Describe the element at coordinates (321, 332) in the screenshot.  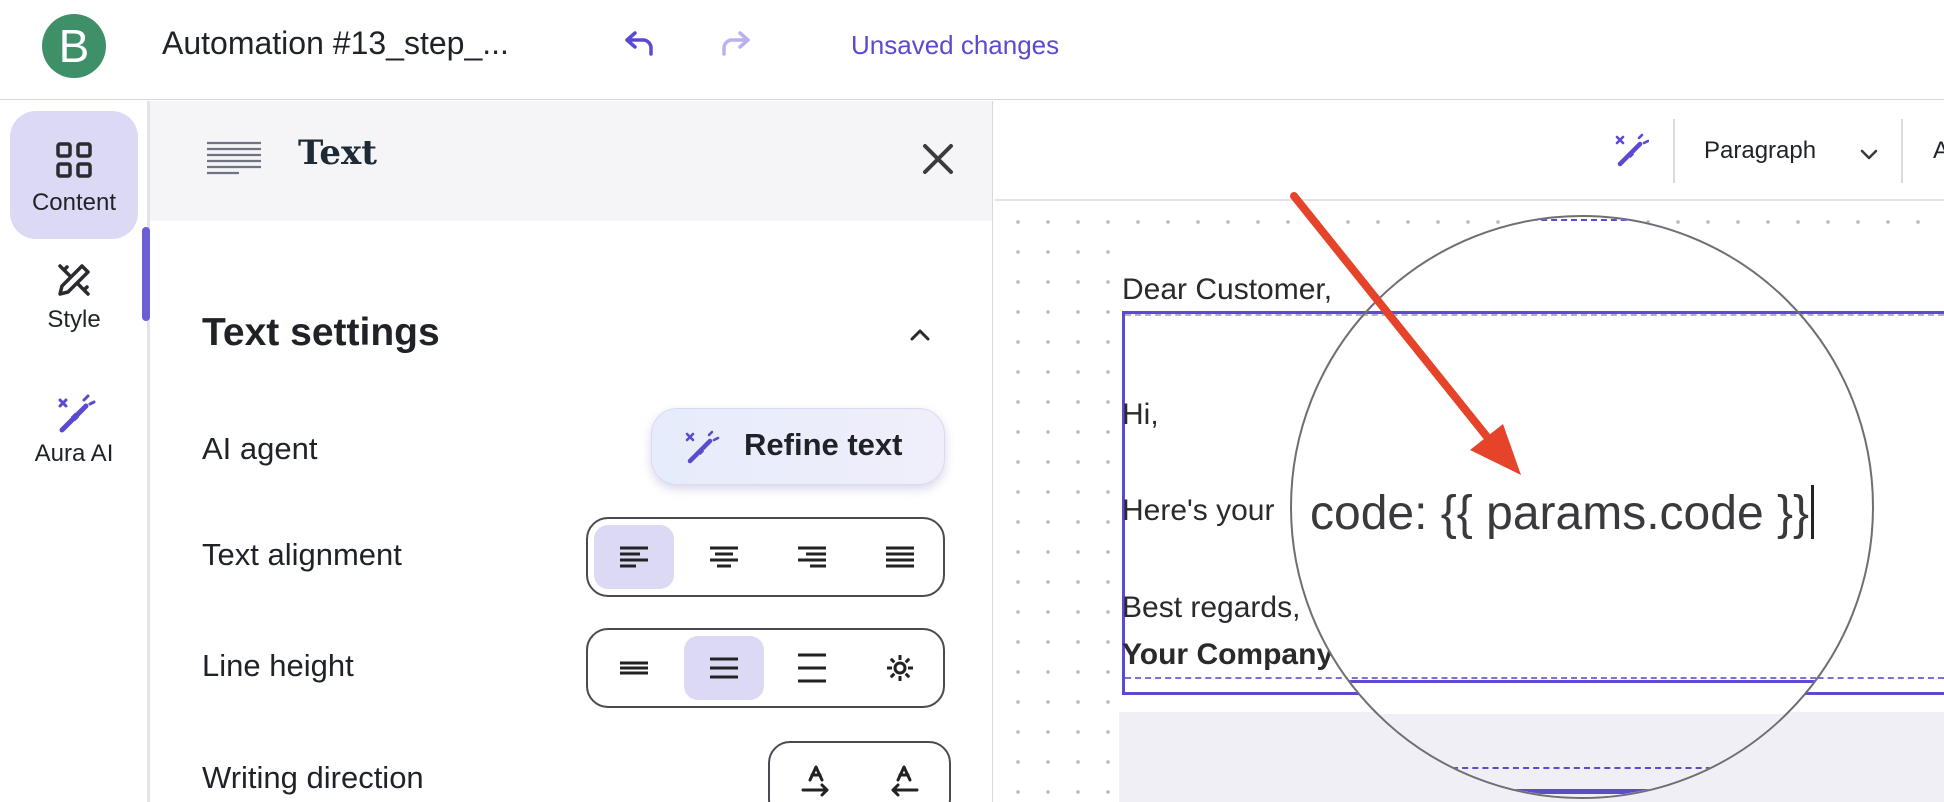
I see `section-title: Text settings` at that location.